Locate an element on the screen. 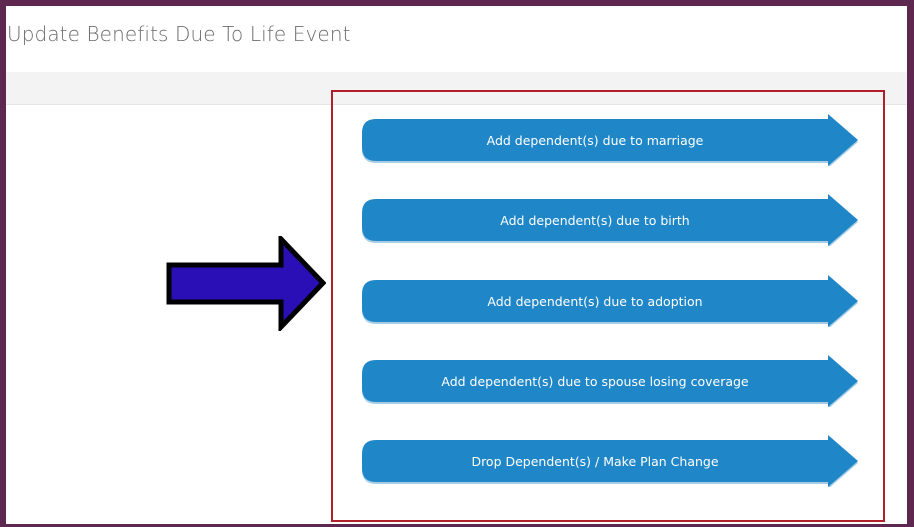 The height and width of the screenshot is (527, 914). marriage-button: Add dependent(s) due to marriage is located at coordinates (610, 140).